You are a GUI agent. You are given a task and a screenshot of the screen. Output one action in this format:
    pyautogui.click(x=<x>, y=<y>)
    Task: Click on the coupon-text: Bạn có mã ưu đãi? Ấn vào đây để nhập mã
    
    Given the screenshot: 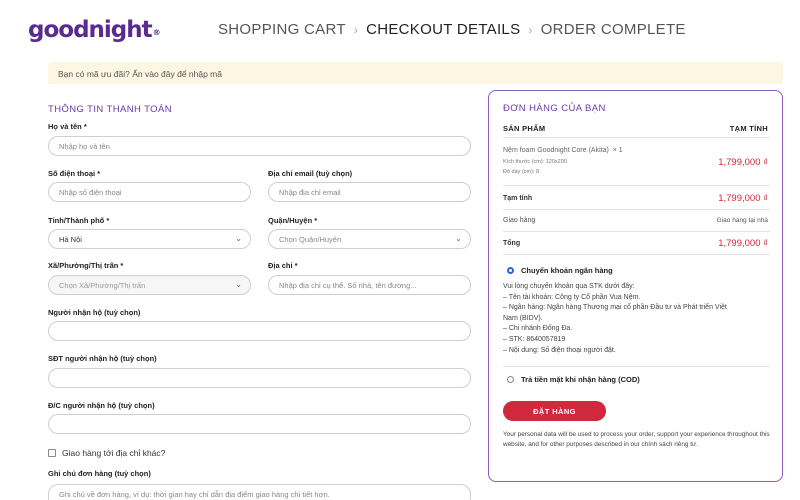 What is the action you would take?
    pyautogui.click(x=140, y=74)
    